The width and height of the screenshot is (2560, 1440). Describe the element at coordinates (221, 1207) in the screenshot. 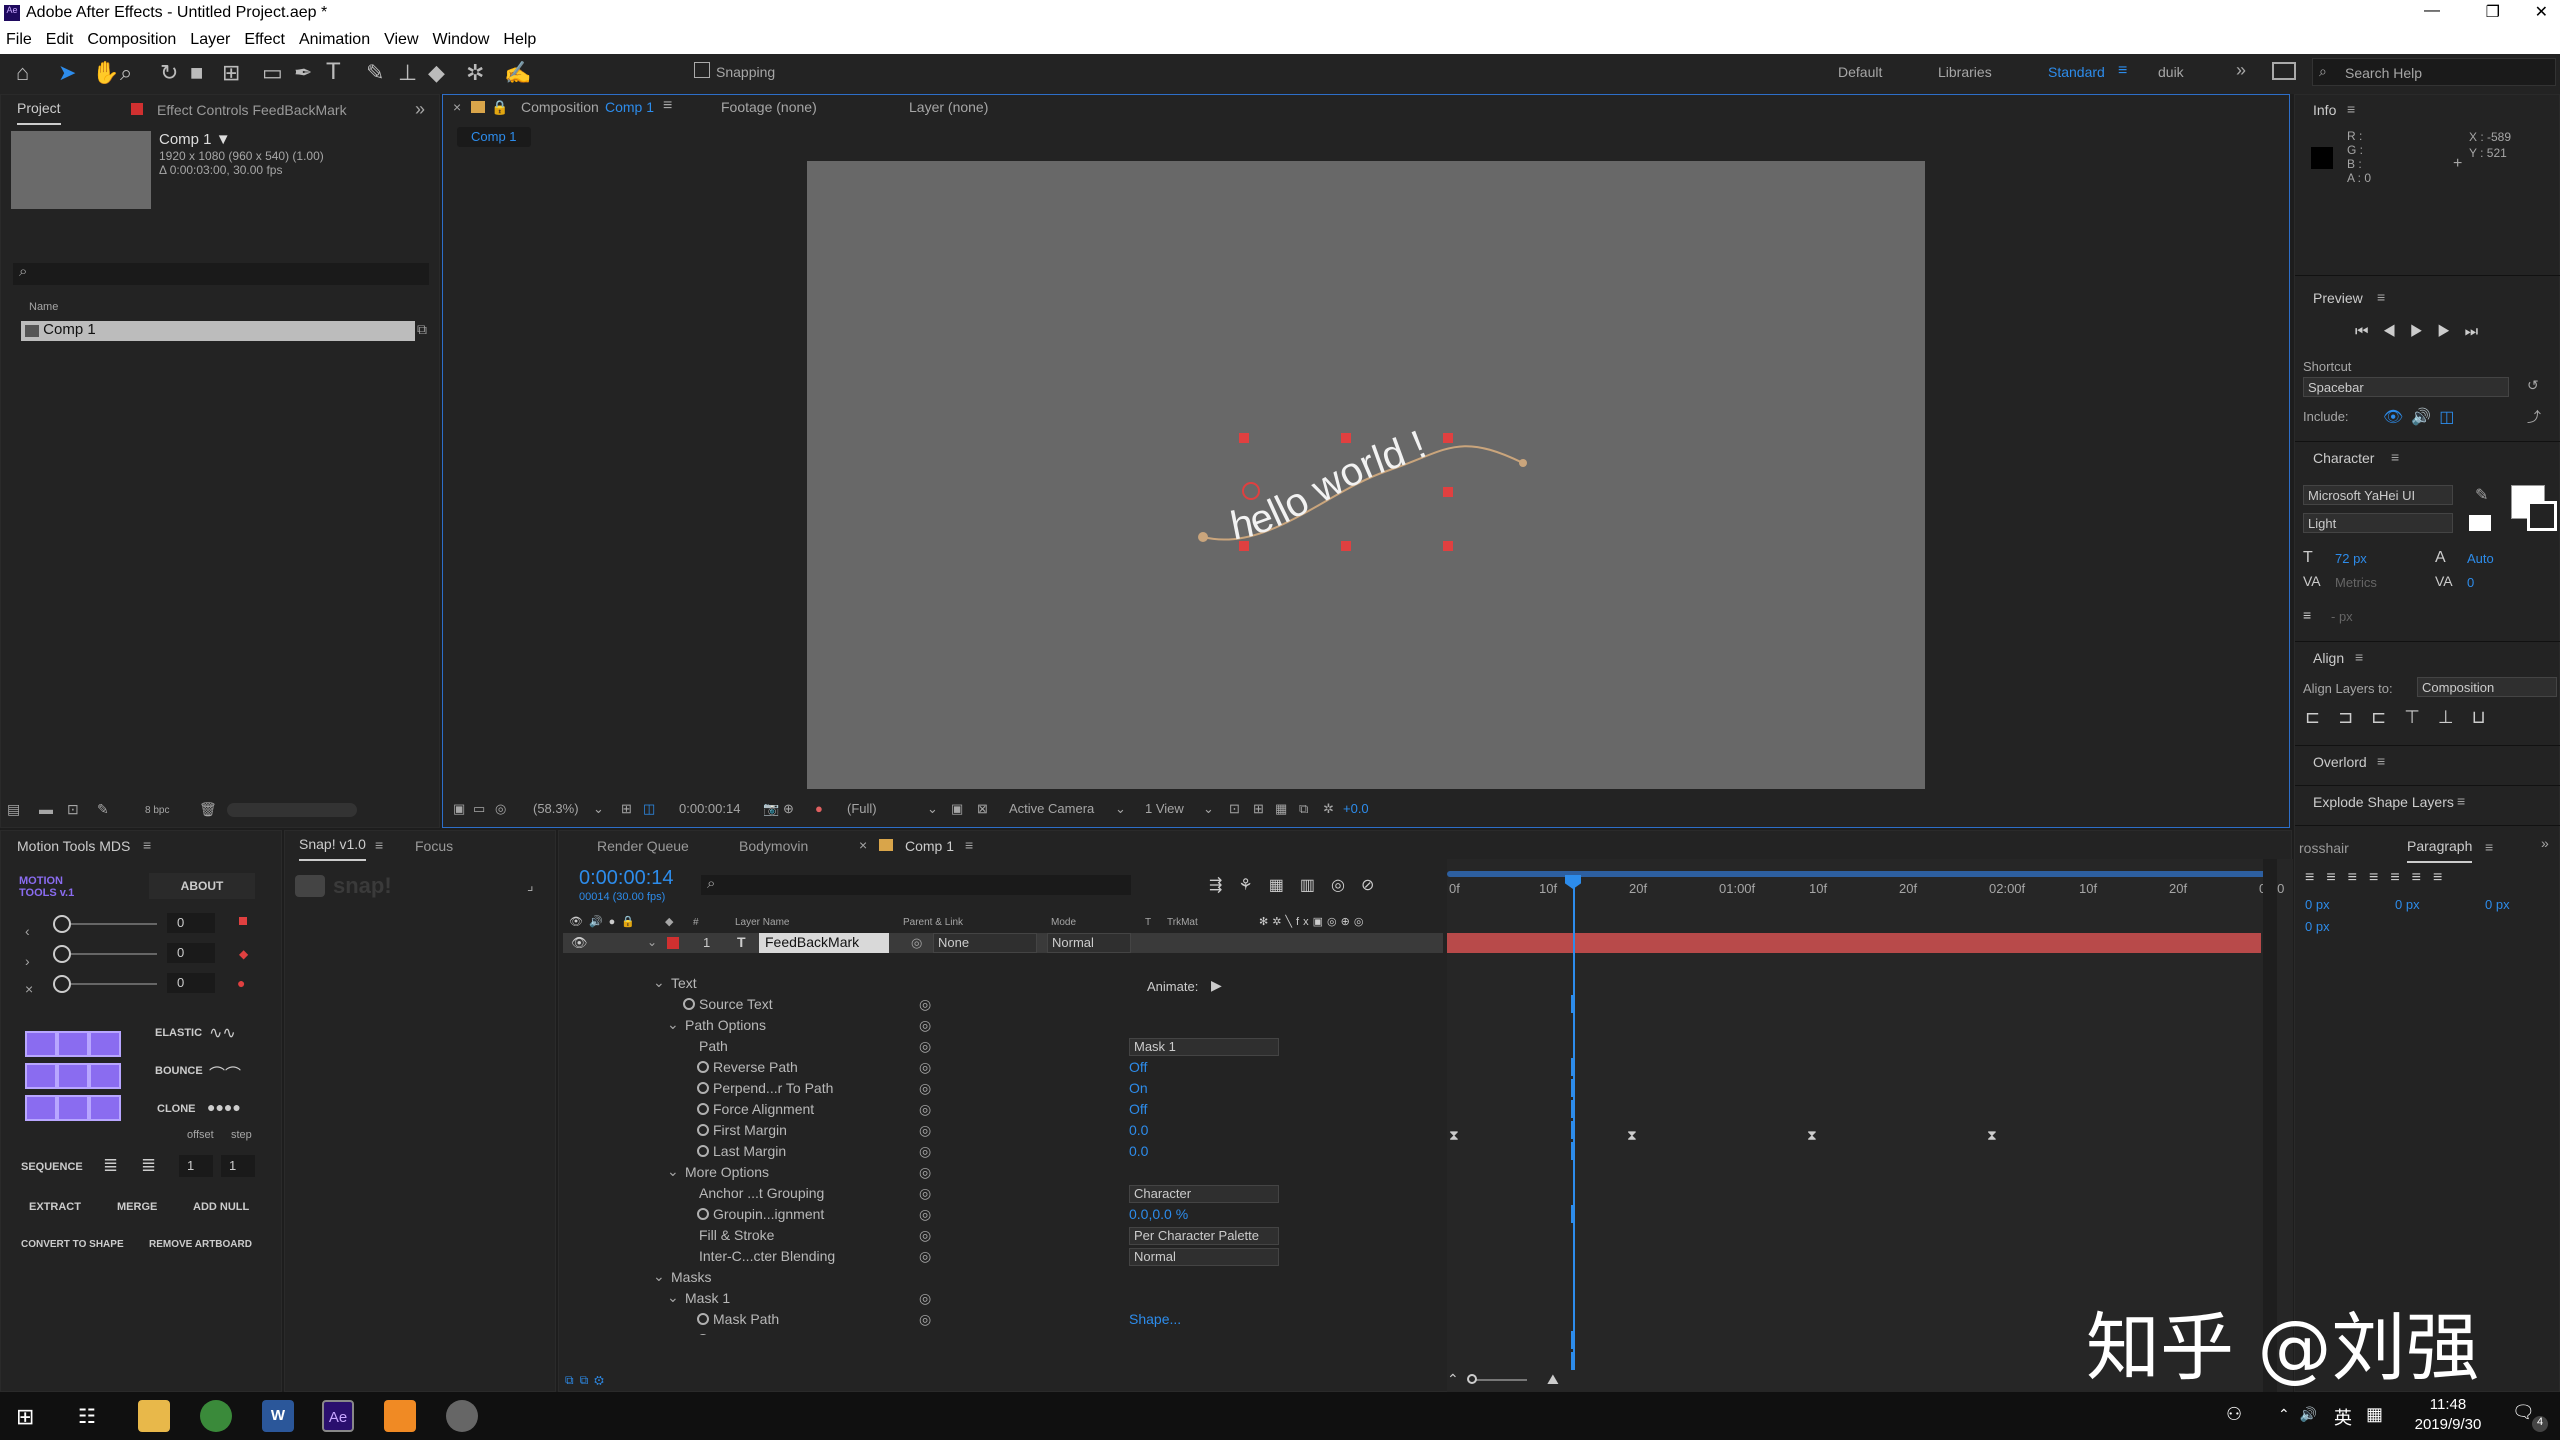

I see `add-null-button: ADD NULL` at that location.